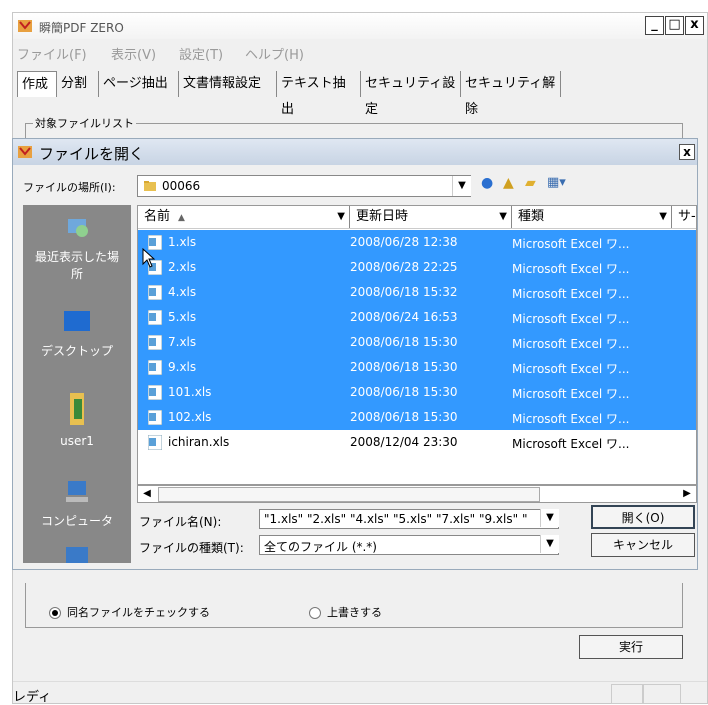  I want to click on radio-check-label: 同名ファイルをチェックする, so click(138, 612).